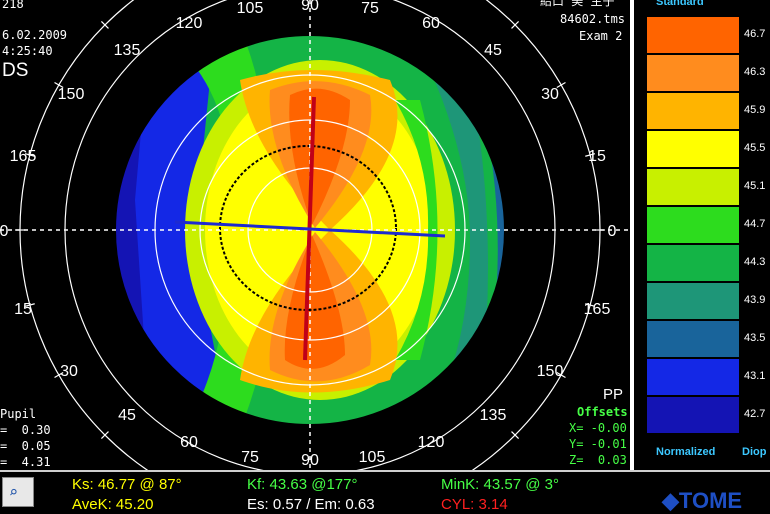 The height and width of the screenshot is (514, 770). What do you see at coordinates (311, 504) in the screenshot?
I see `es-em-readout: Es: 0.57 / Em: 0.63` at bounding box center [311, 504].